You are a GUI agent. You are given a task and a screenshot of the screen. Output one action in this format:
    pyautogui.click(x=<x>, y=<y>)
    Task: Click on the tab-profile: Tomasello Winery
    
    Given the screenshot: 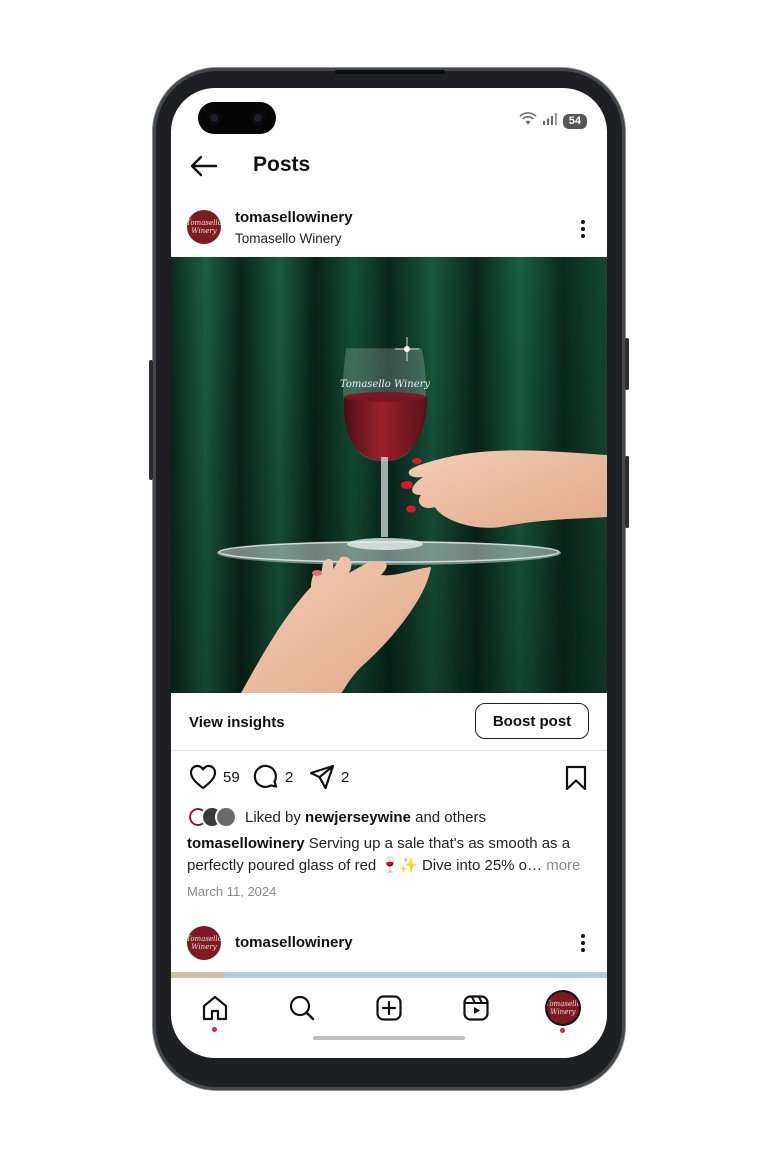 What is the action you would take?
    pyautogui.click(x=563, y=1010)
    